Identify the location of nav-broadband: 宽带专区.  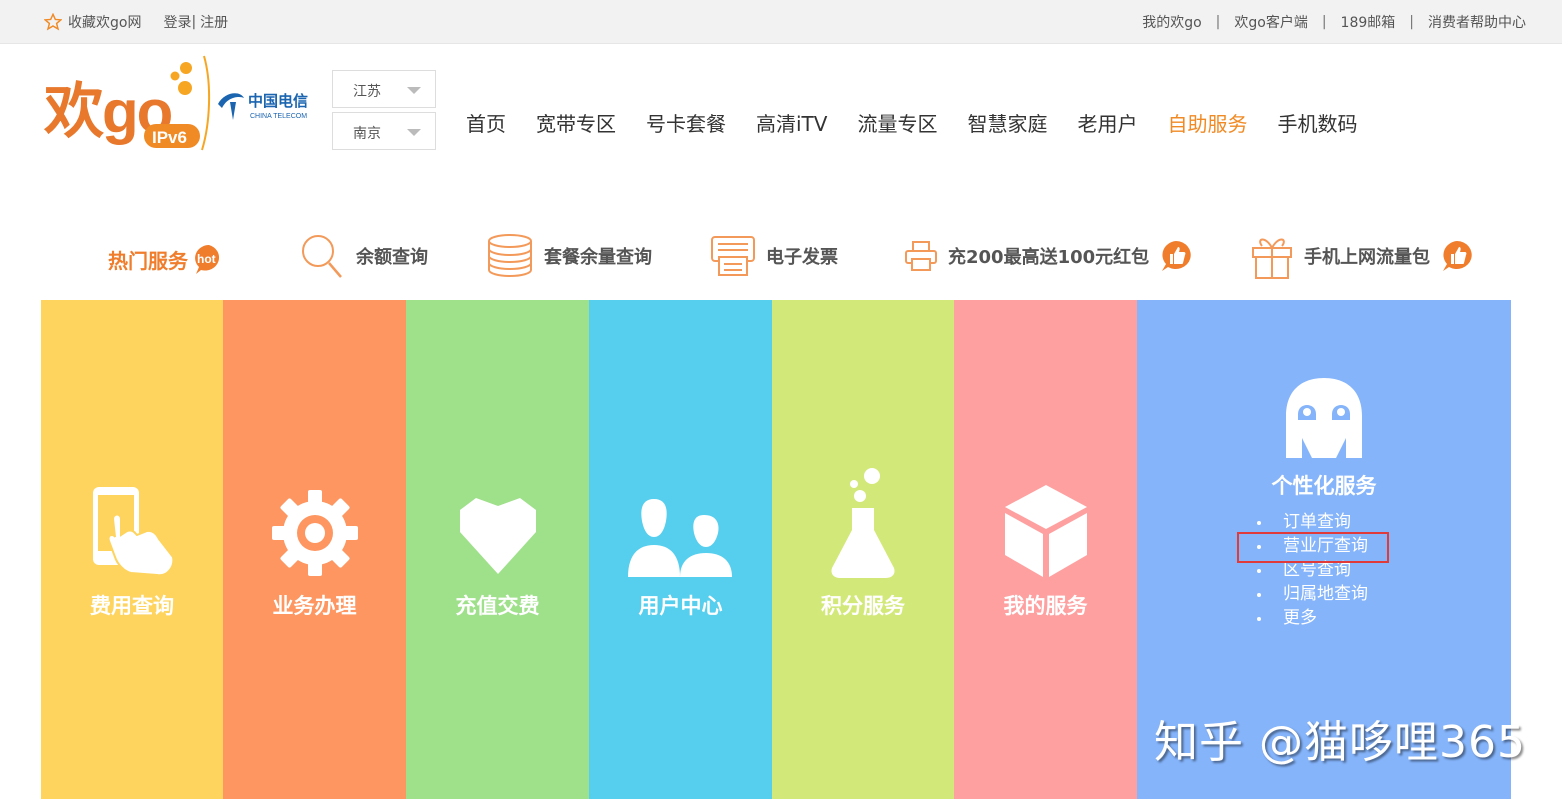
(576, 122).